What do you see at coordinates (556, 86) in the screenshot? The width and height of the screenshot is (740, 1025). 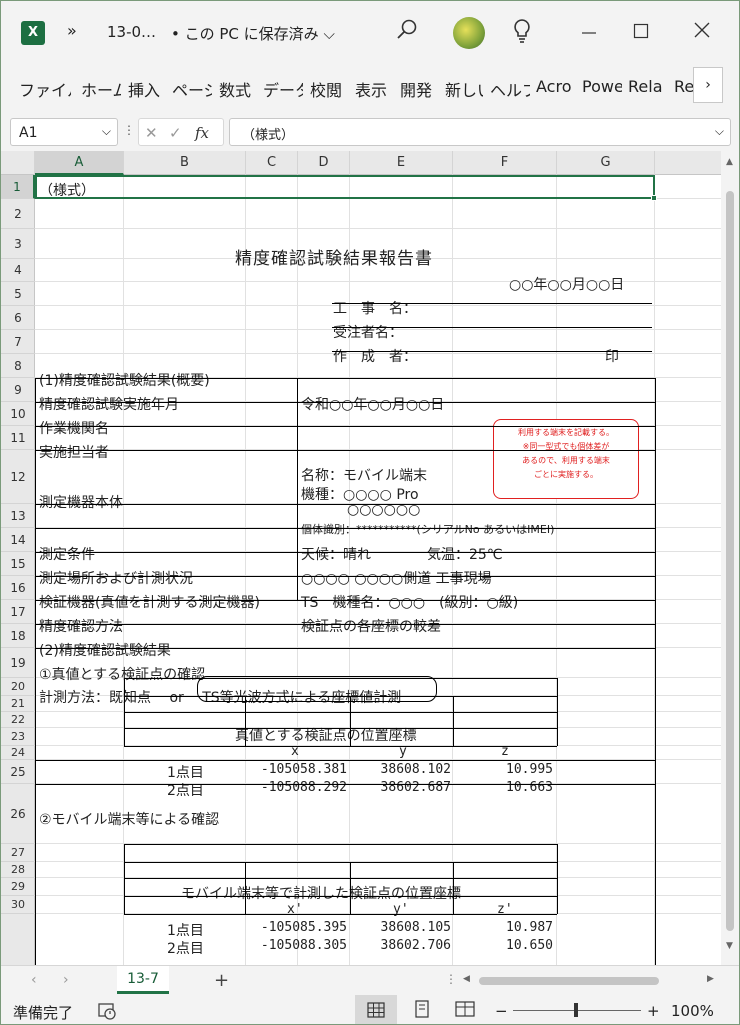 I see `tab-acrobat: Acro` at bounding box center [556, 86].